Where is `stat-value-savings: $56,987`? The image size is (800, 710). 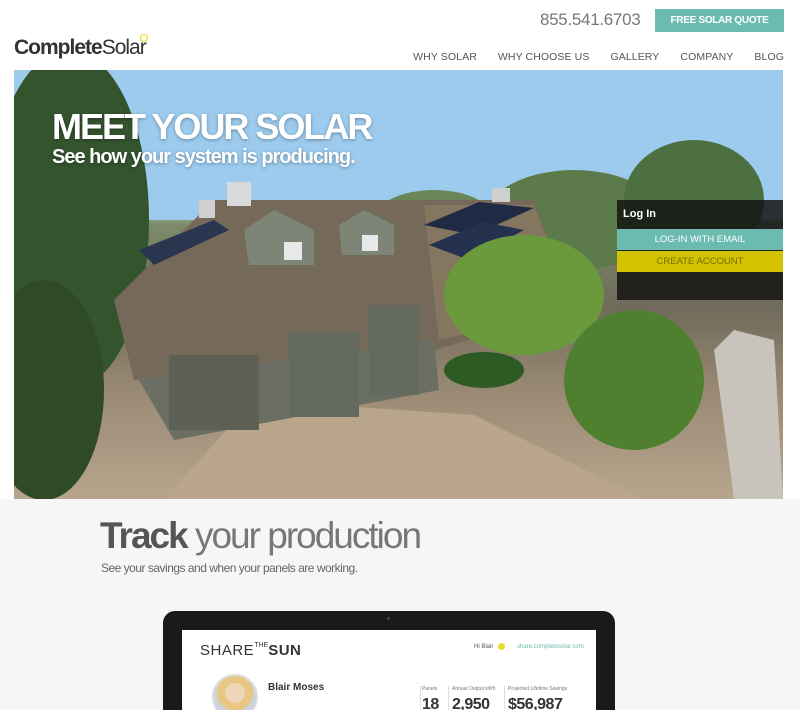
stat-value-savings: $56,987 is located at coordinates (535, 703).